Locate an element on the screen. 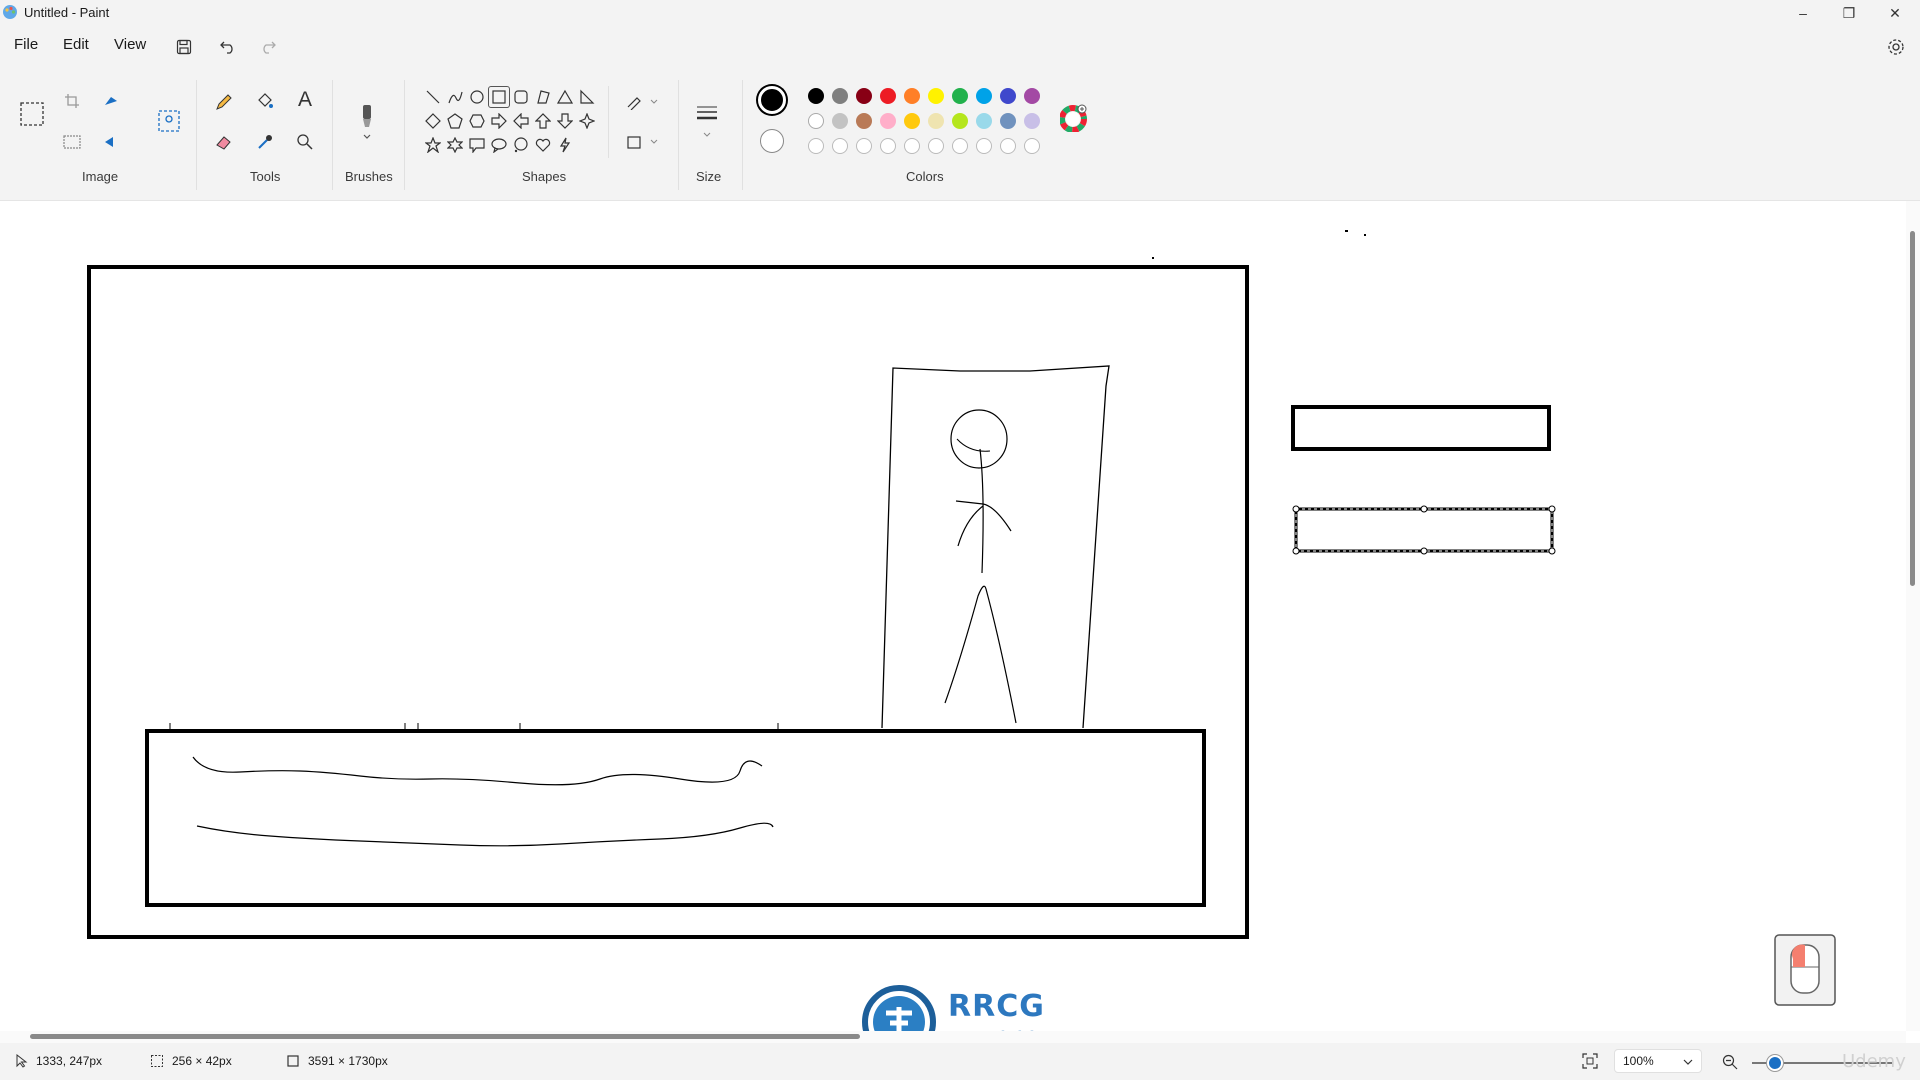 This screenshot has height=1080, width=1920. selected-rectangle is located at coordinates (1424, 530).